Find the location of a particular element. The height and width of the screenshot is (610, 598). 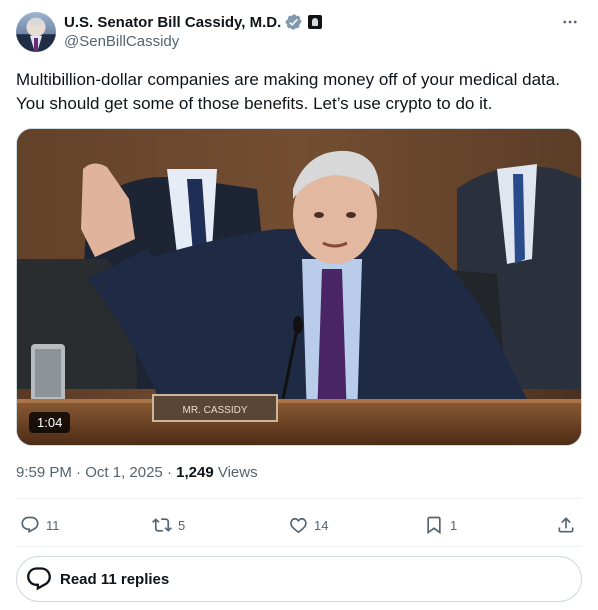

bookmark-button: 1 is located at coordinates (440, 525).